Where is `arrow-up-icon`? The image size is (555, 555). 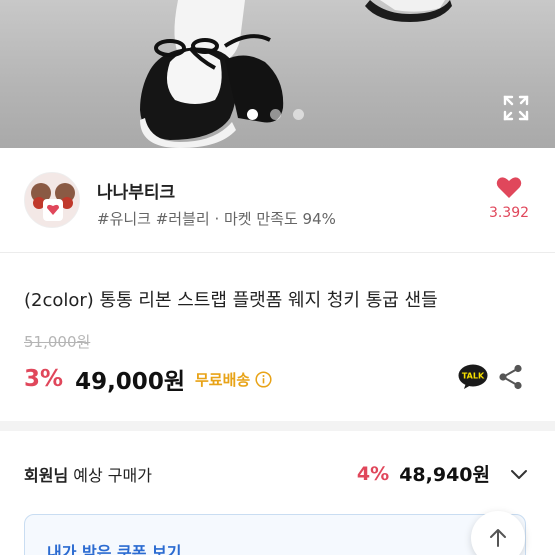 arrow-up-icon is located at coordinates (498, 538).